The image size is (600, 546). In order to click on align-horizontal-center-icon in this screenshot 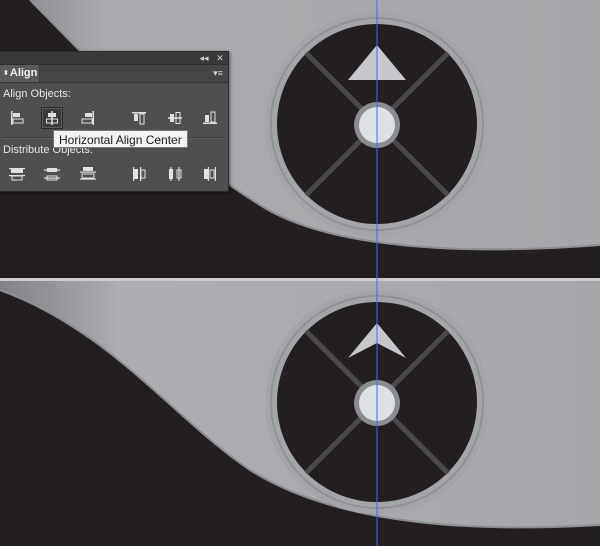, I will do `click(52, 118)`.